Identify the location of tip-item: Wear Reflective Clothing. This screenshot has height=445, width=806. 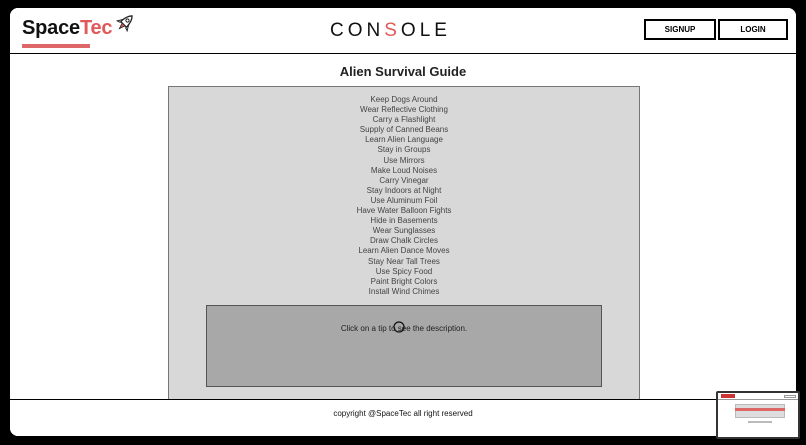
(404, 110).